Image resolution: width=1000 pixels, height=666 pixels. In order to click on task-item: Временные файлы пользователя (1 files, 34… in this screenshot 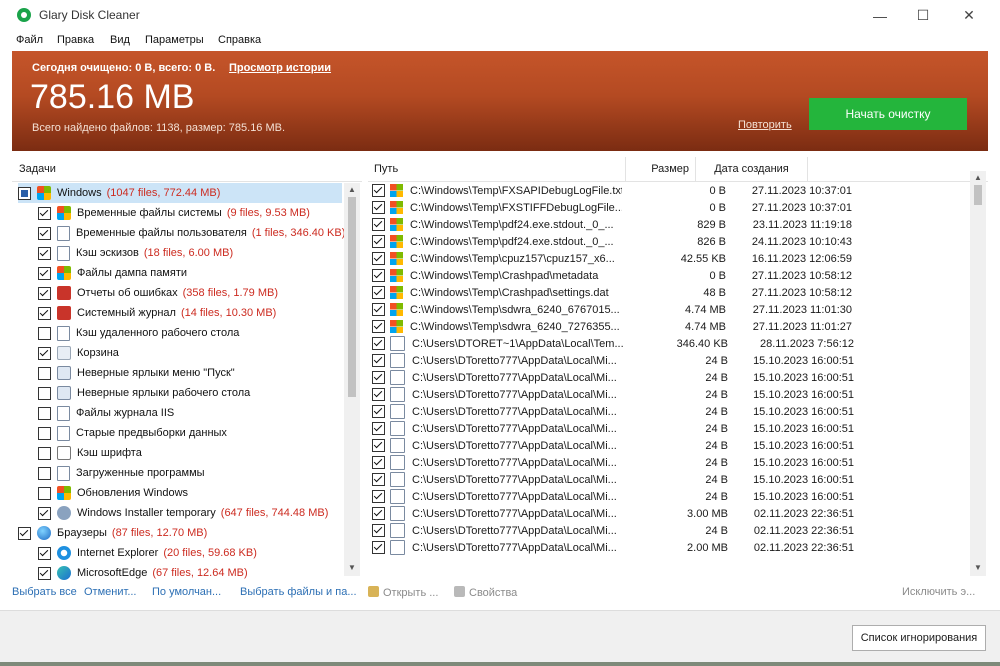, I will do `click(191, 233)`.